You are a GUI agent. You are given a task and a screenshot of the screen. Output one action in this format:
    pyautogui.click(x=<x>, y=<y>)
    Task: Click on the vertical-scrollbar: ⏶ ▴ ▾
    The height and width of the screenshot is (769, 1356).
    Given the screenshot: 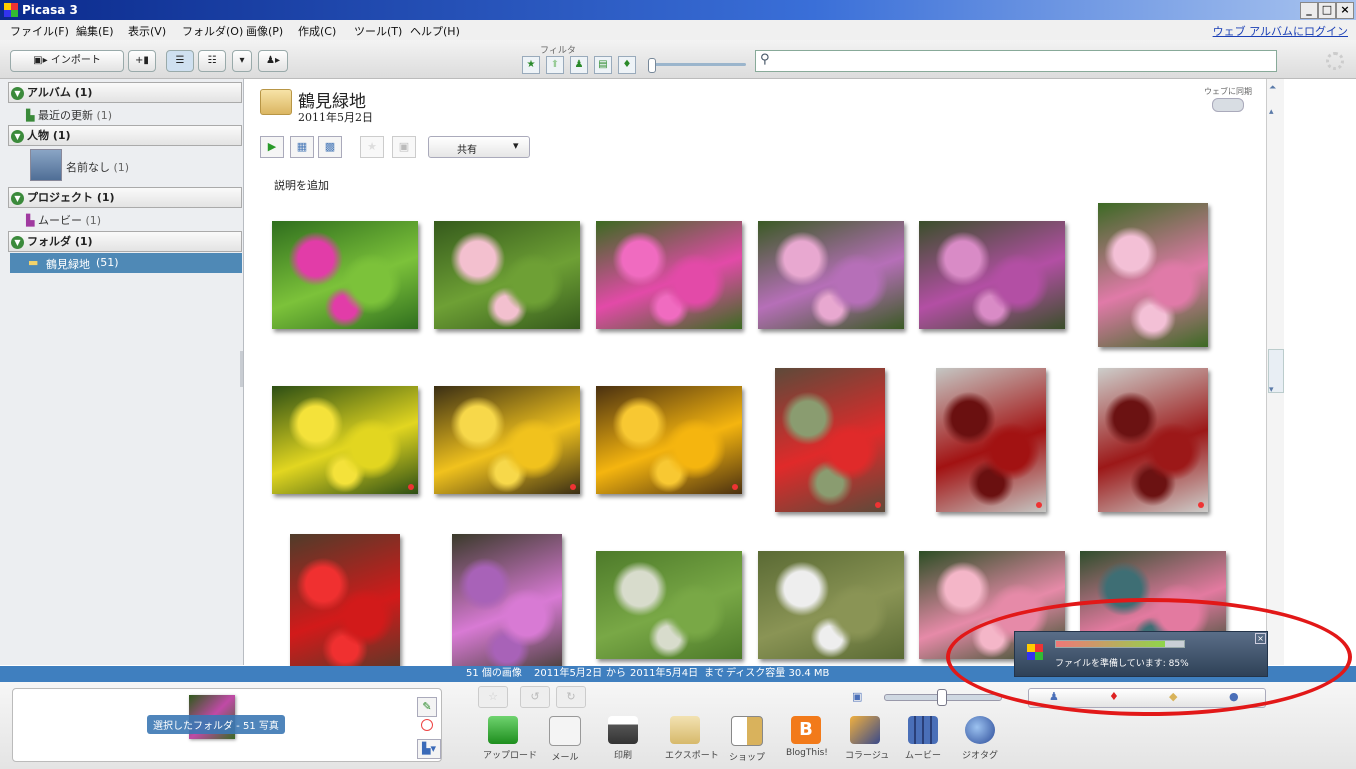 What is the action you would take?
    pyautogui.click(x=1275, y=372)
    